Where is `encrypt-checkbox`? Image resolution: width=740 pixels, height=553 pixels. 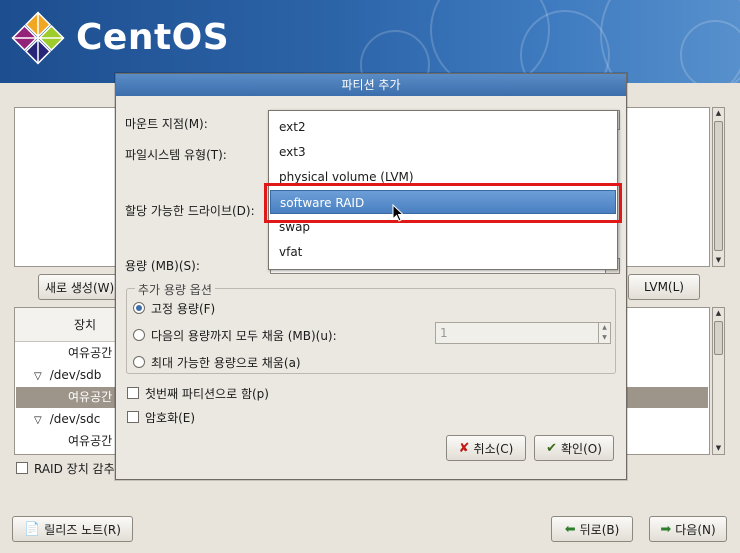
encrypt-checkbox is located at coordinates (133, 417).